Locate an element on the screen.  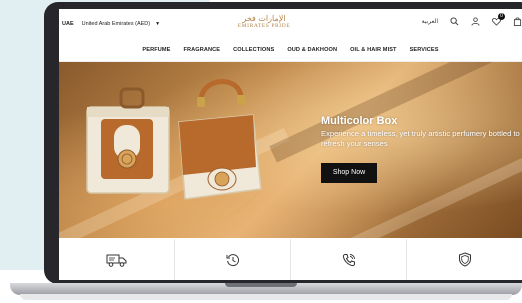
fabric-fold is located at coordinates (415, 192).